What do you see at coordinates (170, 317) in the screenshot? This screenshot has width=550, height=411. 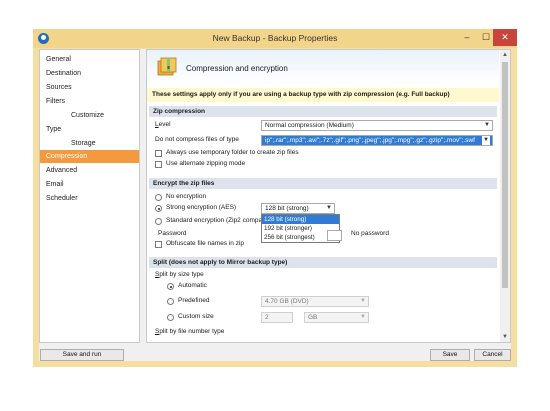 I see `split-custom-radio` at bounding box center [170, 317].